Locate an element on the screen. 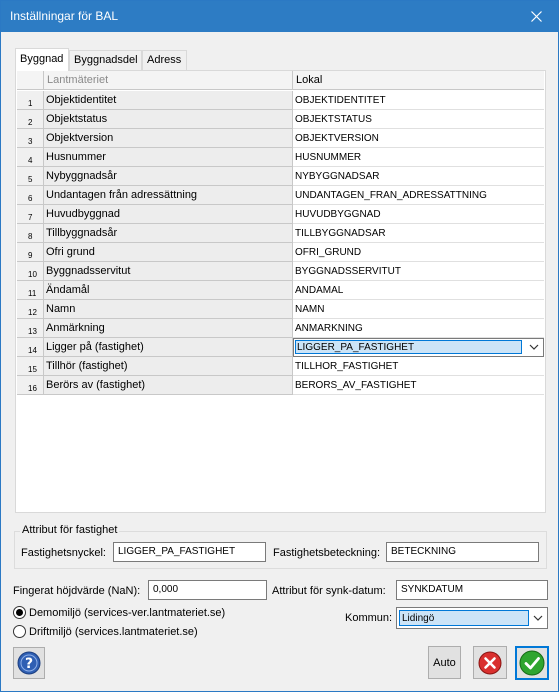 Image resolution: width=559 pixels, height=692 pixels. auto-button: Auto is located at coordinates (444, 662).